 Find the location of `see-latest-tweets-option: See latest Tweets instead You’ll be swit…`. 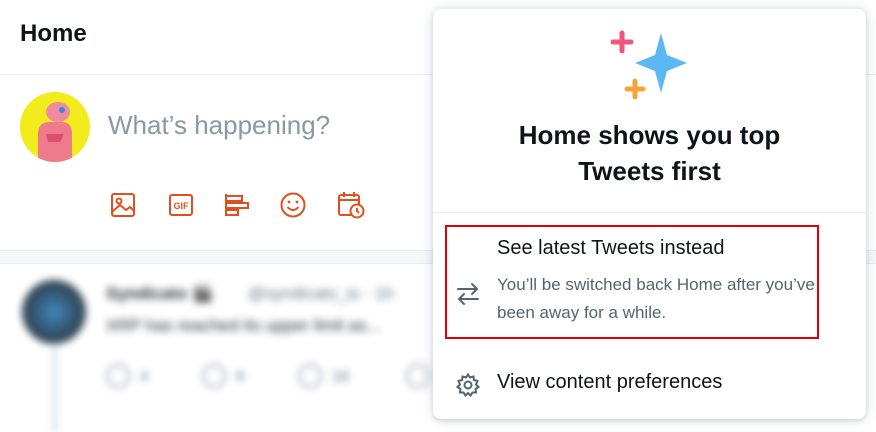

see-latest-tweets-option: See latest Tweets instead You’ll be swit… is located at coordinates (649, 283).